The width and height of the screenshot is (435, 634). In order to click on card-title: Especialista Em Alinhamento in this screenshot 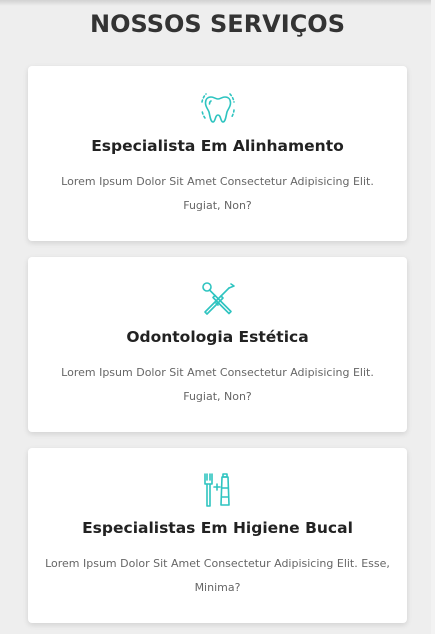, I will do `click(217, 146)`.